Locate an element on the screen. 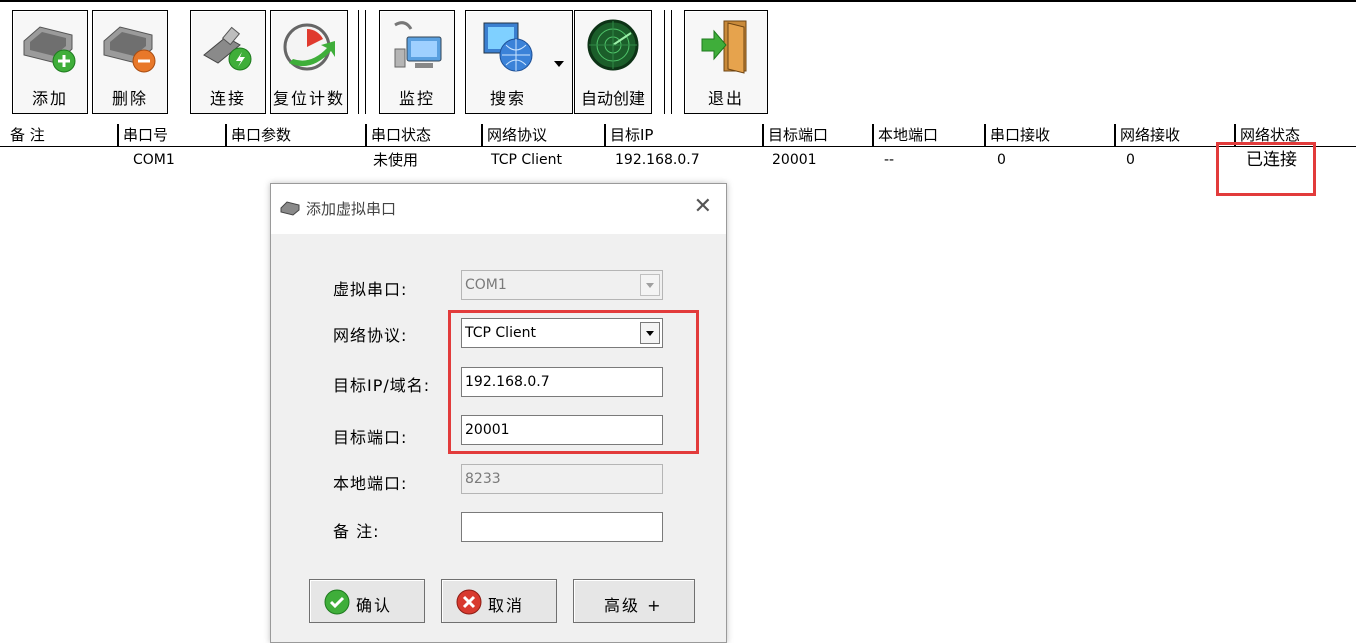 This screenshot has width=1356, height=643. check-icon is located at coordinates (337, 602).